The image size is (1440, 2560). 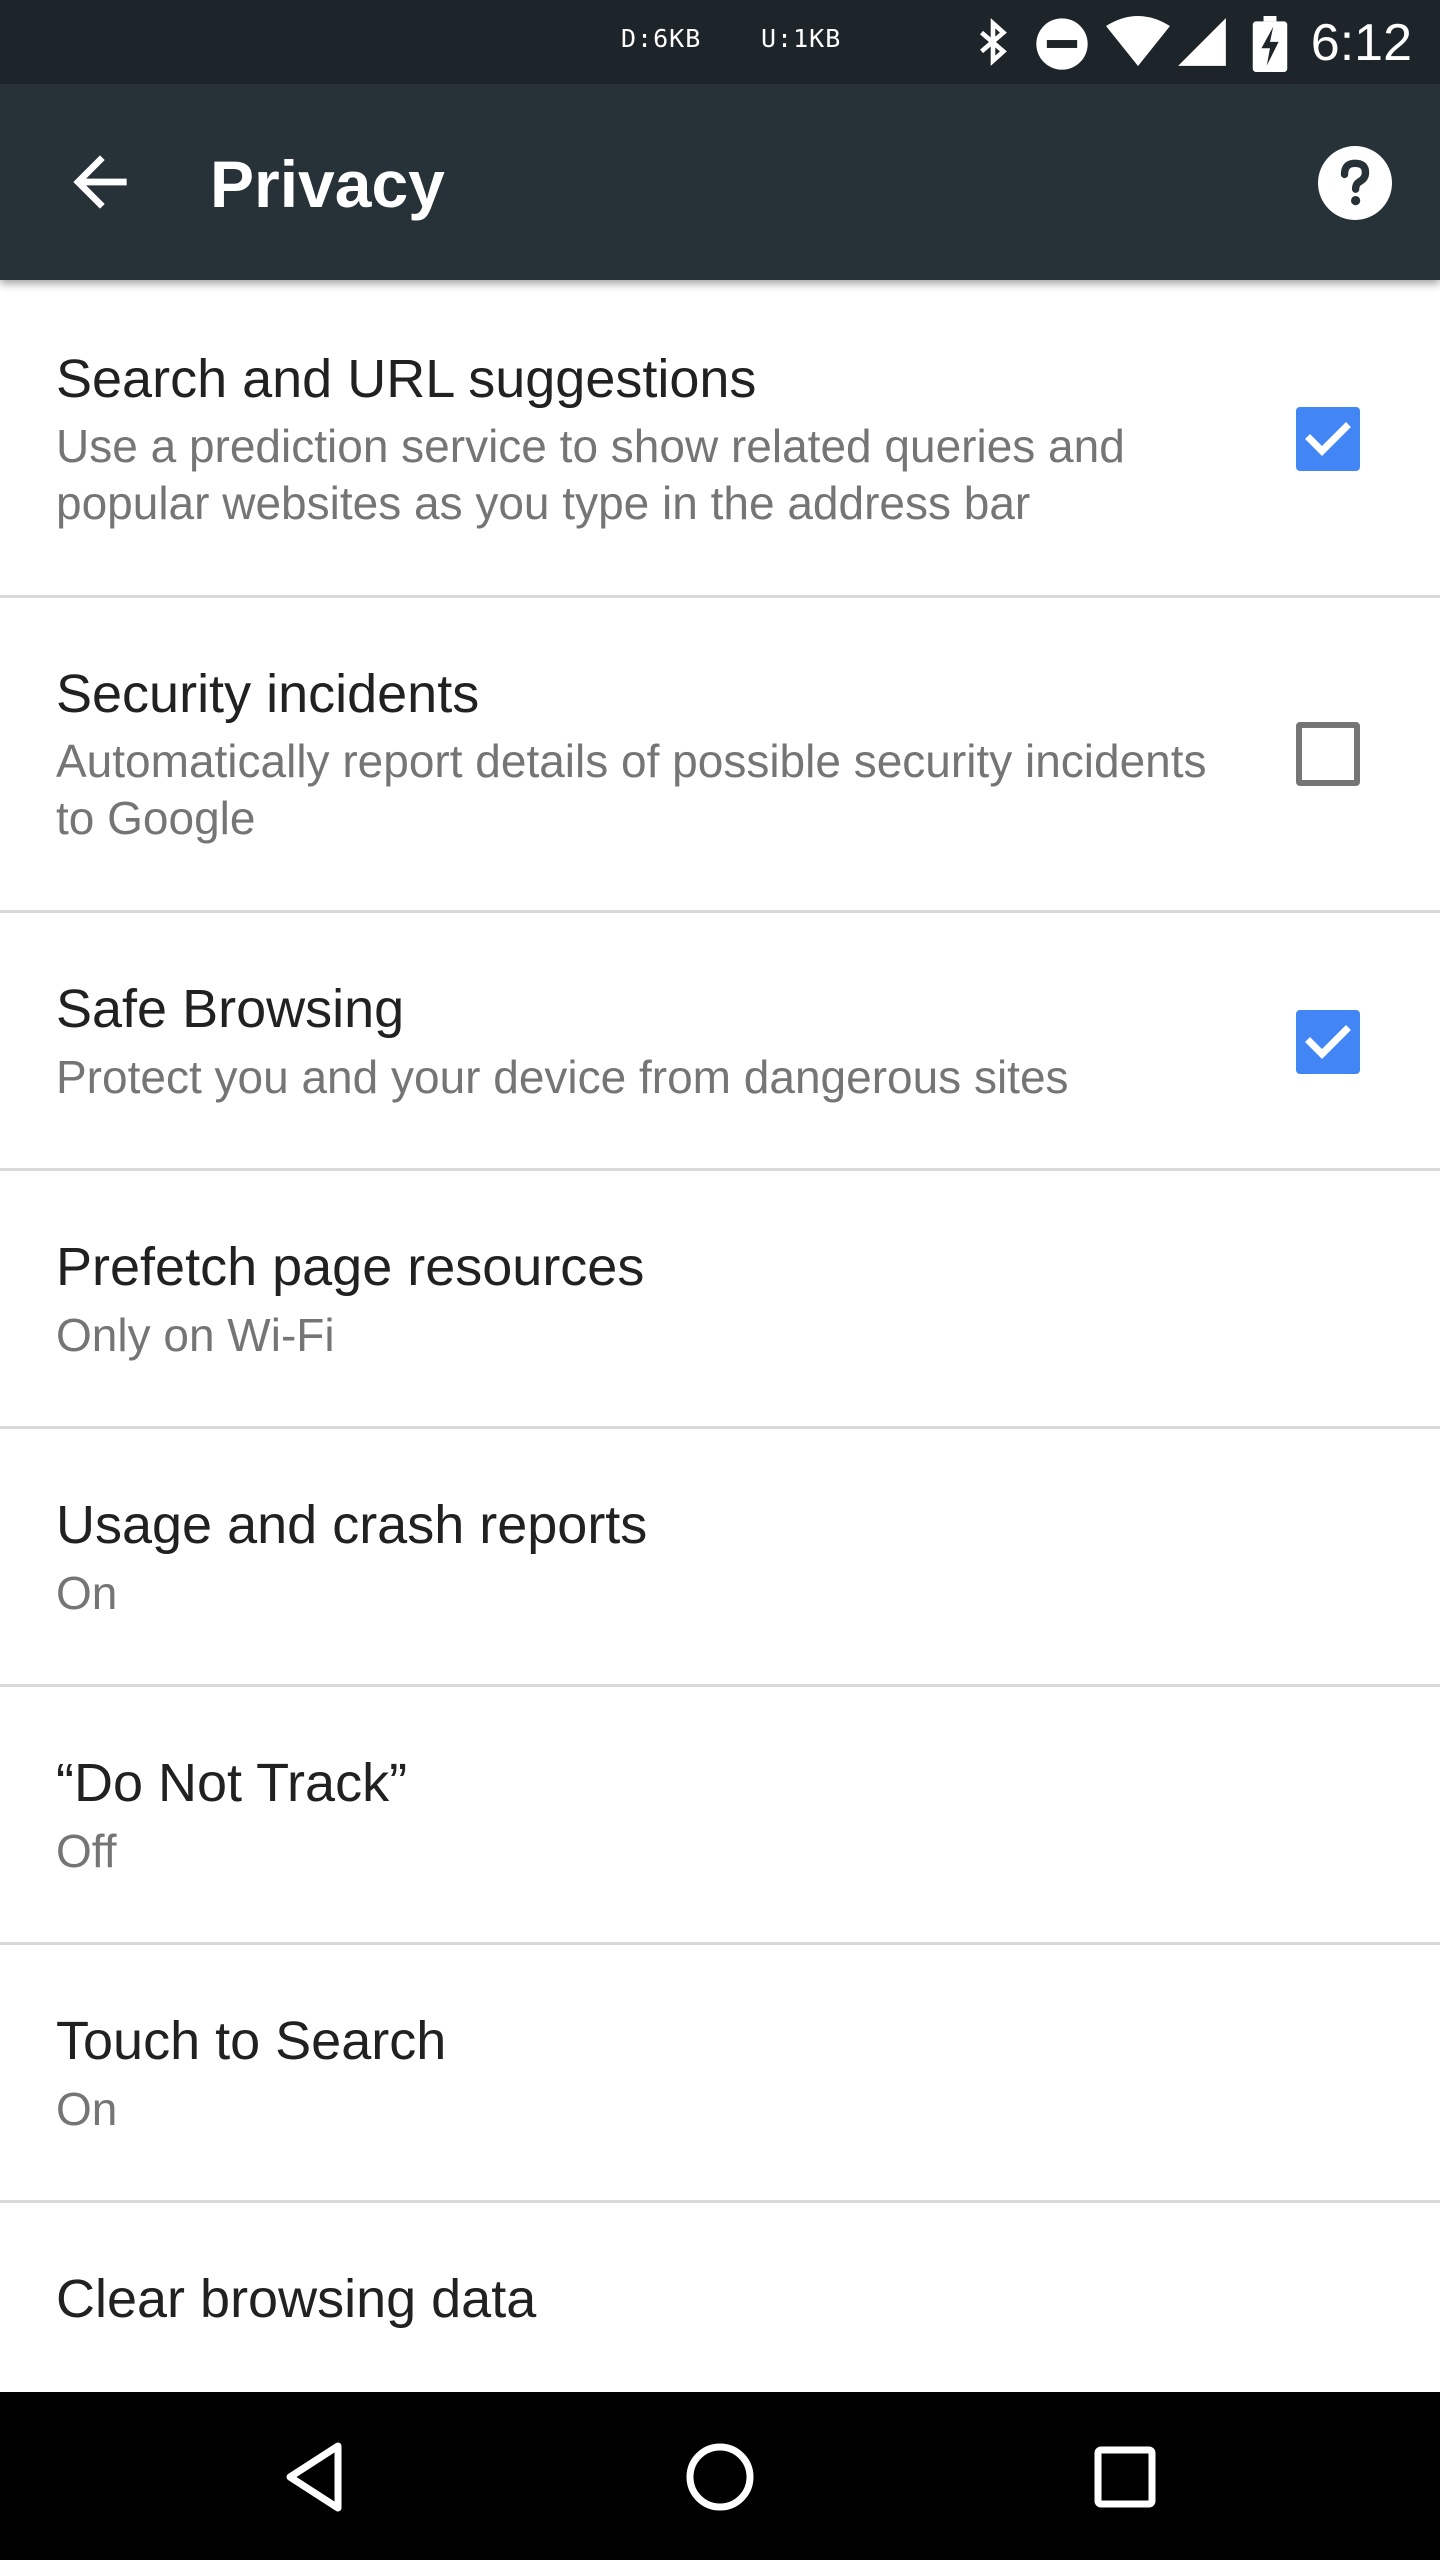 I want to click on help-icon, so click(x=1355, y=183).